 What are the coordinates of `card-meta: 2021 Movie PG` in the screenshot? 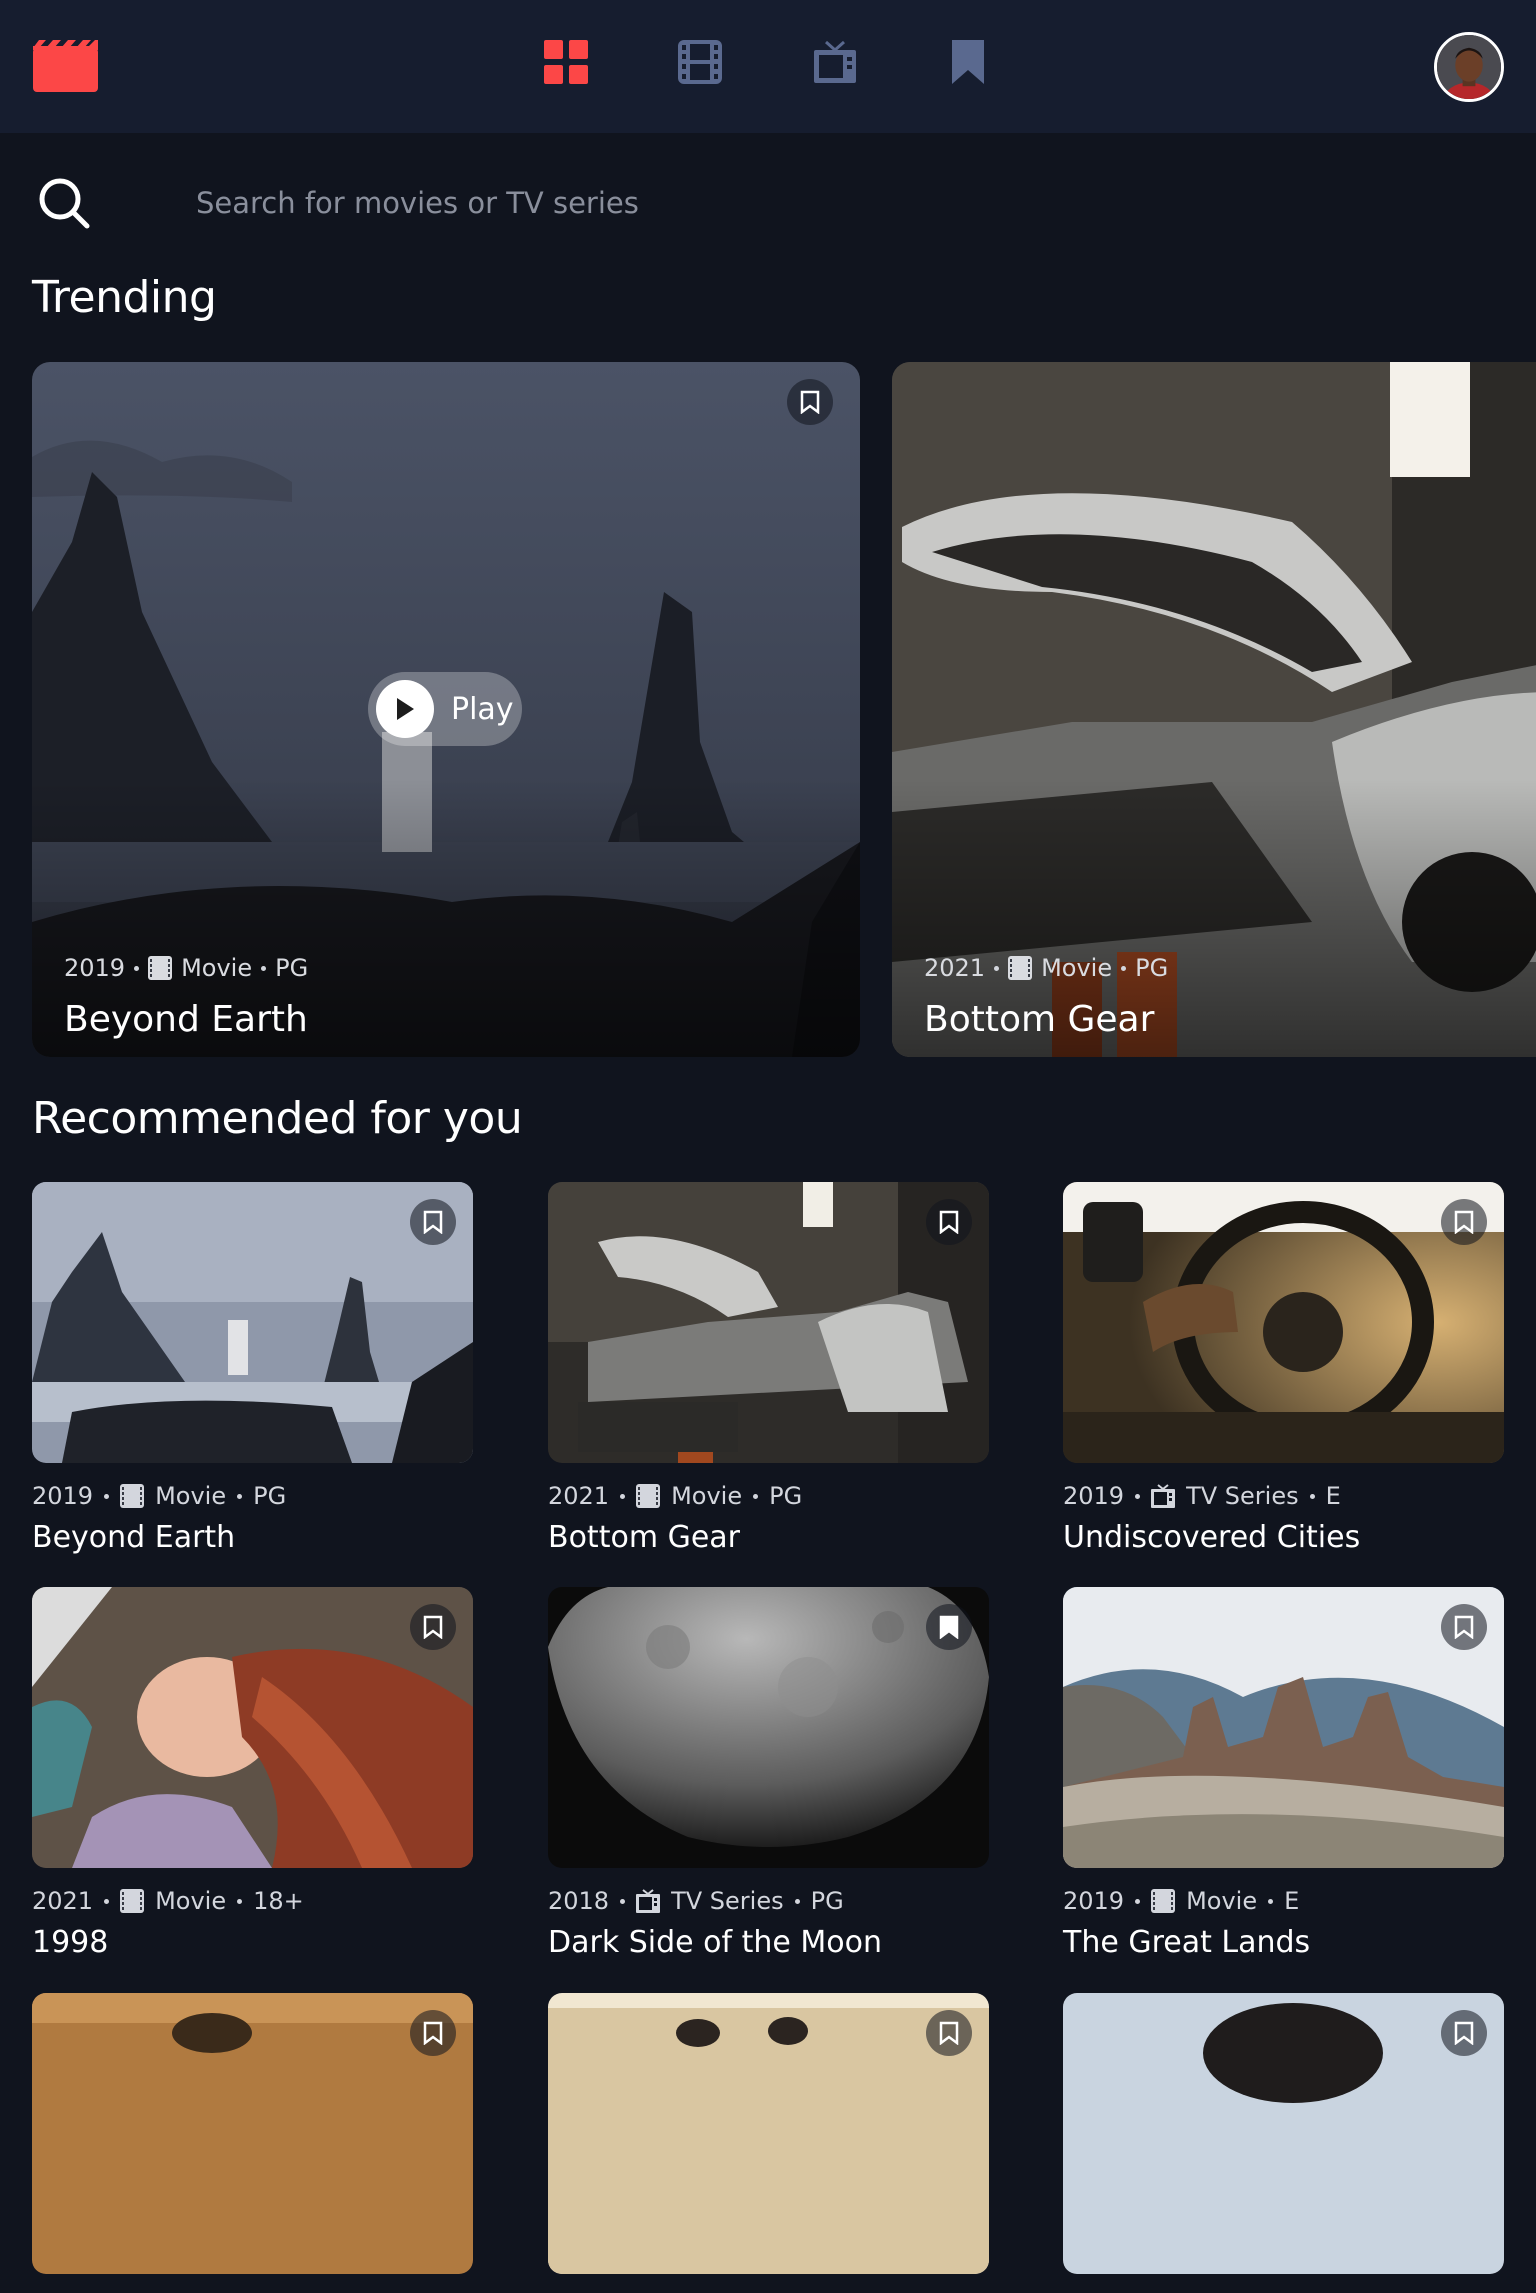 It's located at (675, 1496).